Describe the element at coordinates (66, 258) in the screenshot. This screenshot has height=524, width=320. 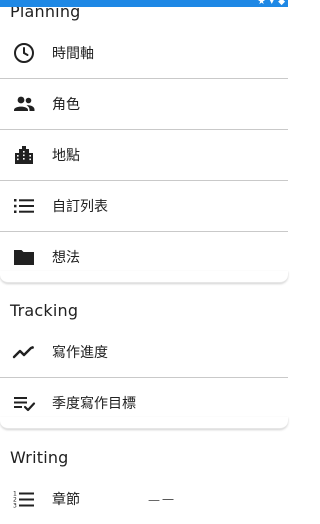
I see `nav-item-label: 想法` at that location.